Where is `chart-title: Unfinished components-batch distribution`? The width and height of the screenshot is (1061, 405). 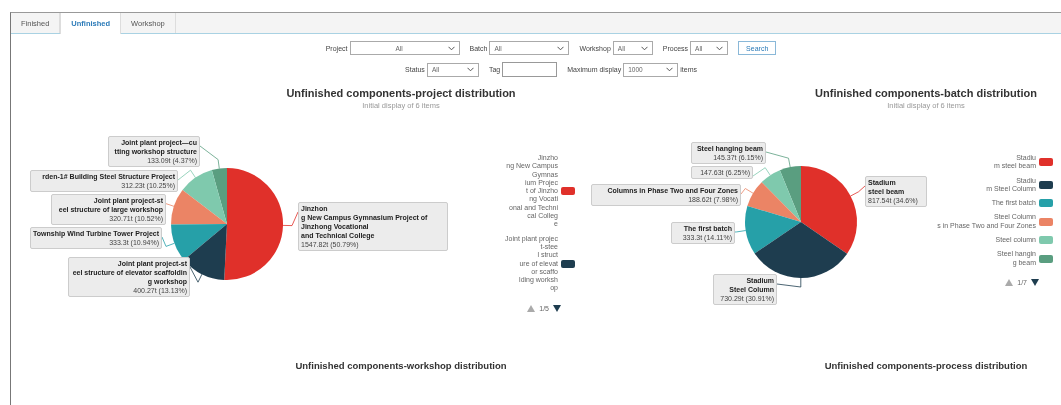
chart-title: Unfinished components-batch distribution is located at coordinates (926, 93).